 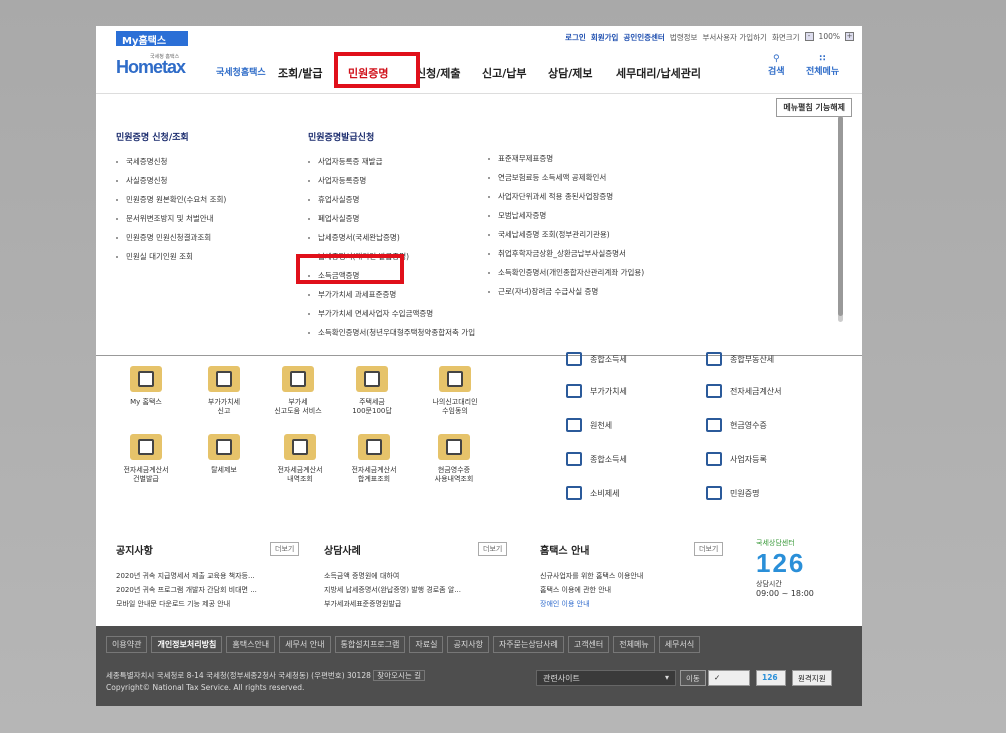 What do you see at coordinates (635, 604) in the screenshot?
I see `info-item: 장애인 이용 안내` at bounding box center [635, 604].